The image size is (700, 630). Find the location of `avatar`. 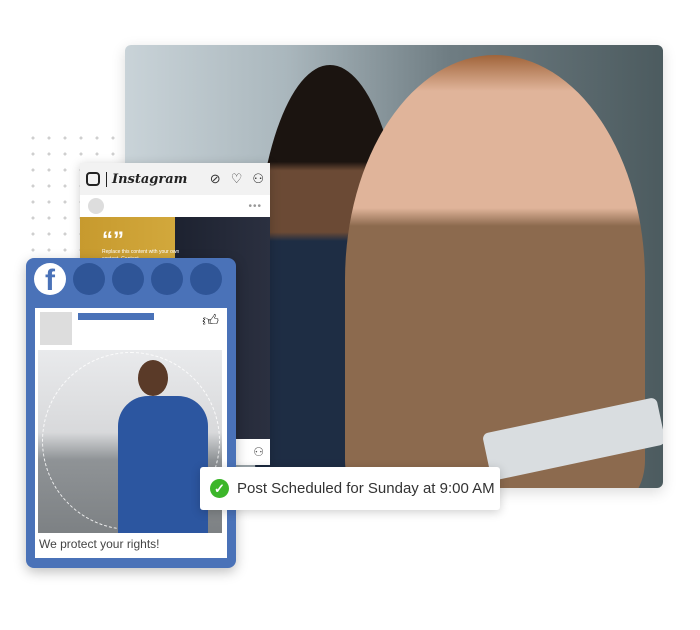

avatar is located at coordinates (96, 206).